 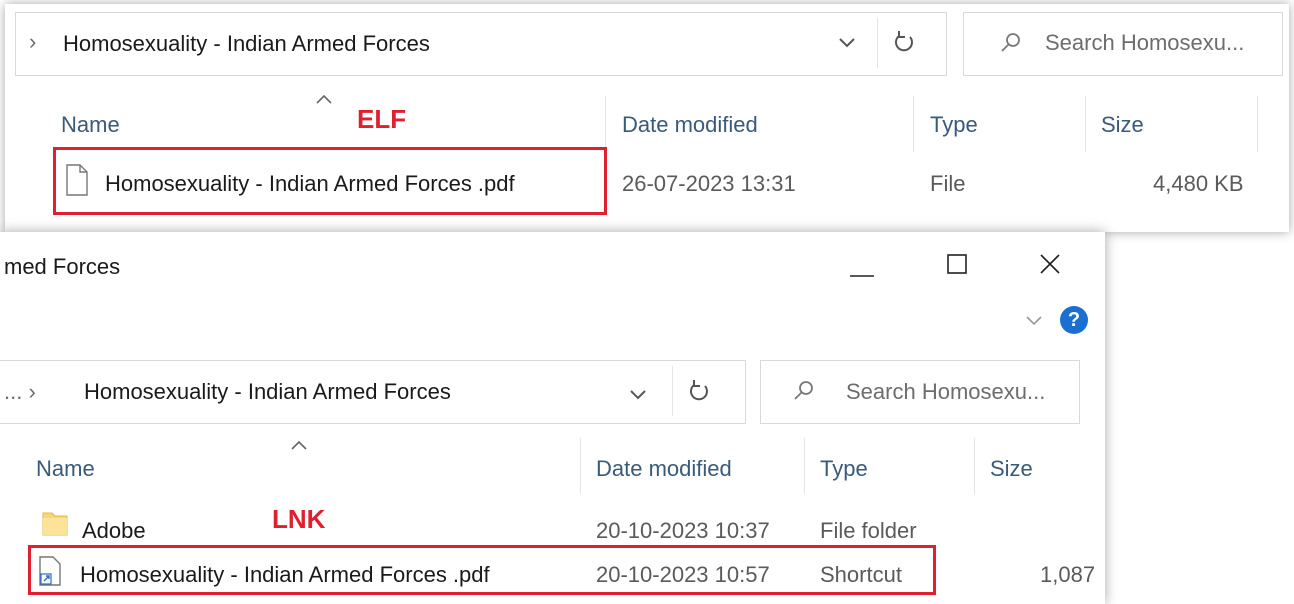 What do you see at coordinates (862, 267) in the screenshot?
I see `minimize-icon` at bounding box center [862, 267].